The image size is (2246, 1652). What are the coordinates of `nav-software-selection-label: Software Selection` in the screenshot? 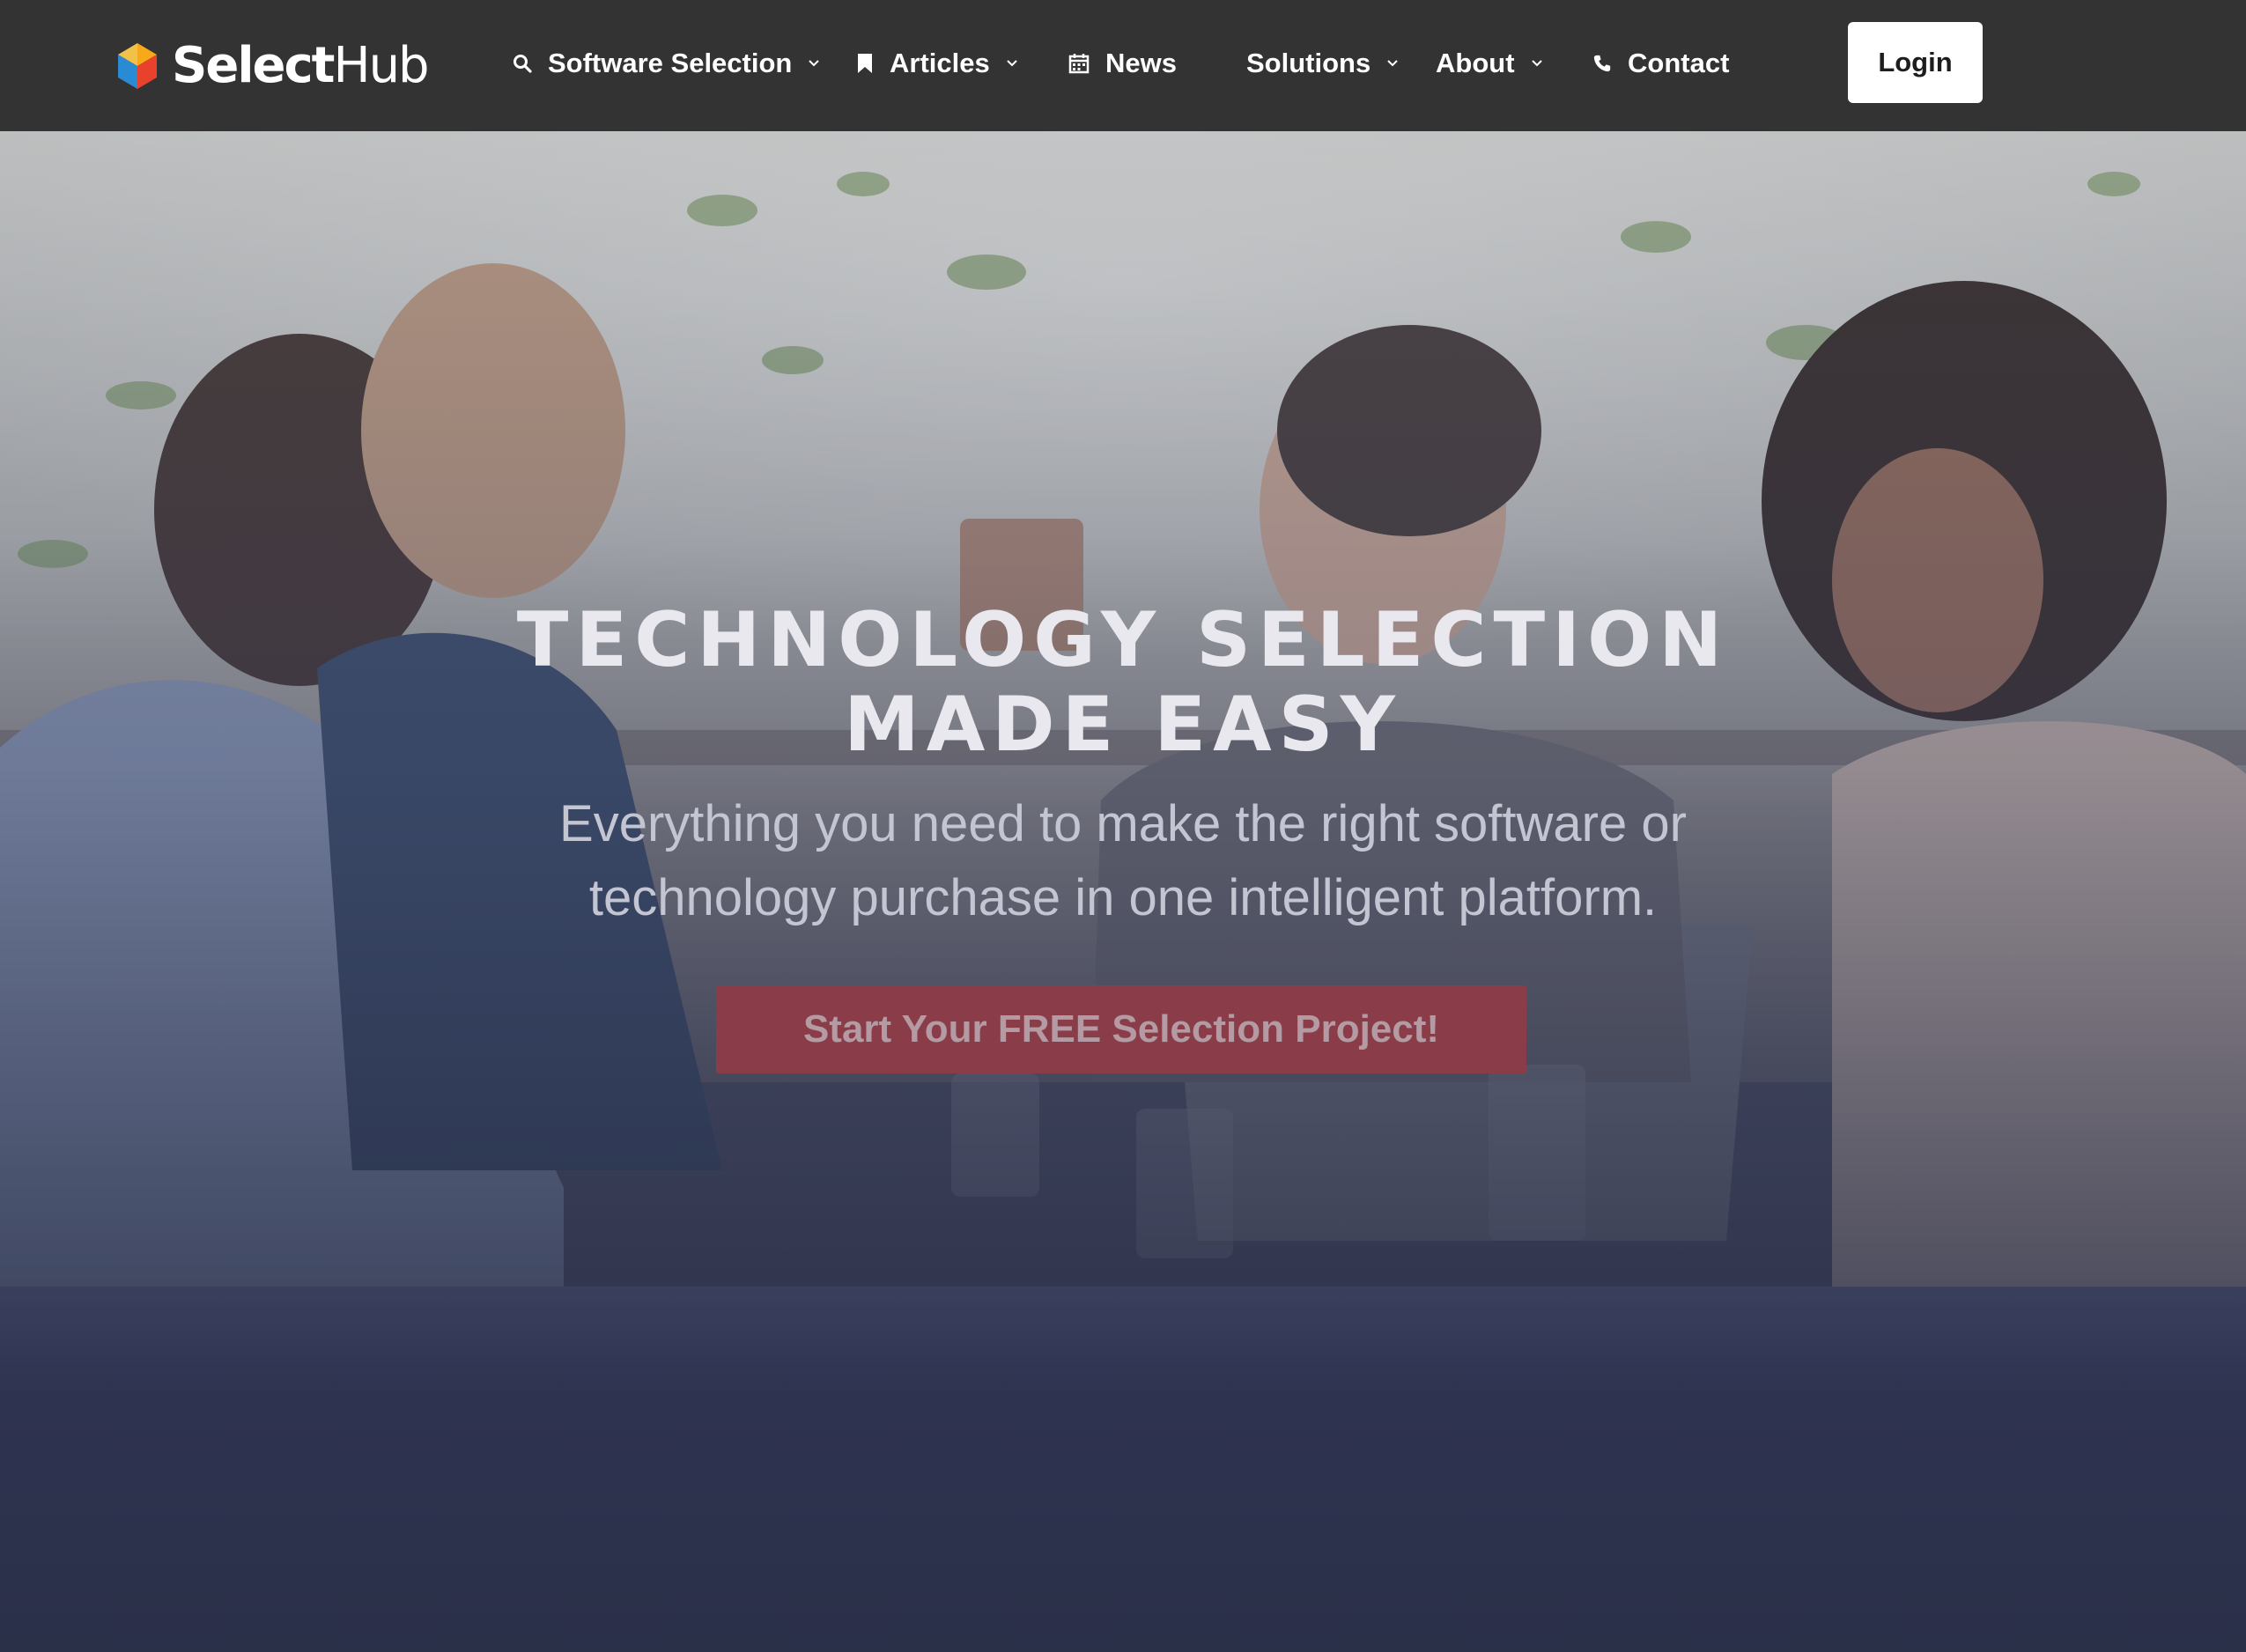 It's located at (670, 63).